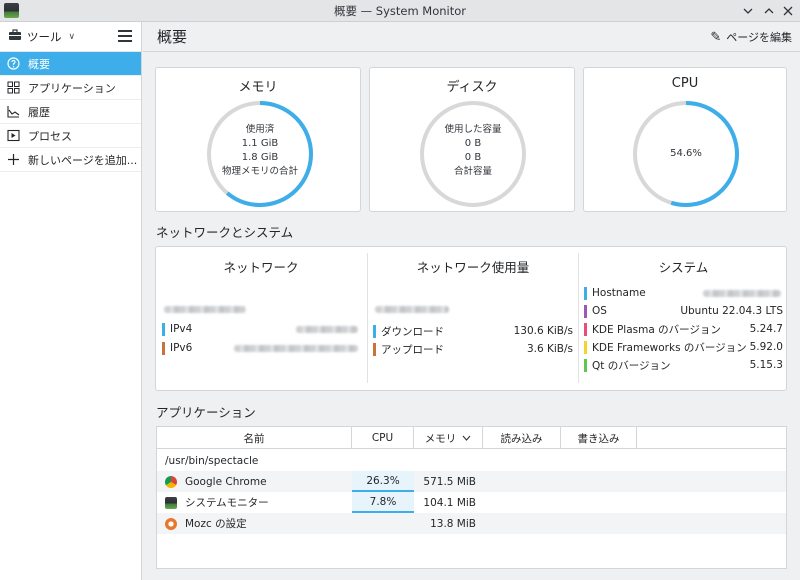 The height and width of the screenshot is (580, 800). I want to click on memory-card: メモリ 使用済 1.1 GiB 1.8 GiB 物理メモリの合計, so click(258, 139).